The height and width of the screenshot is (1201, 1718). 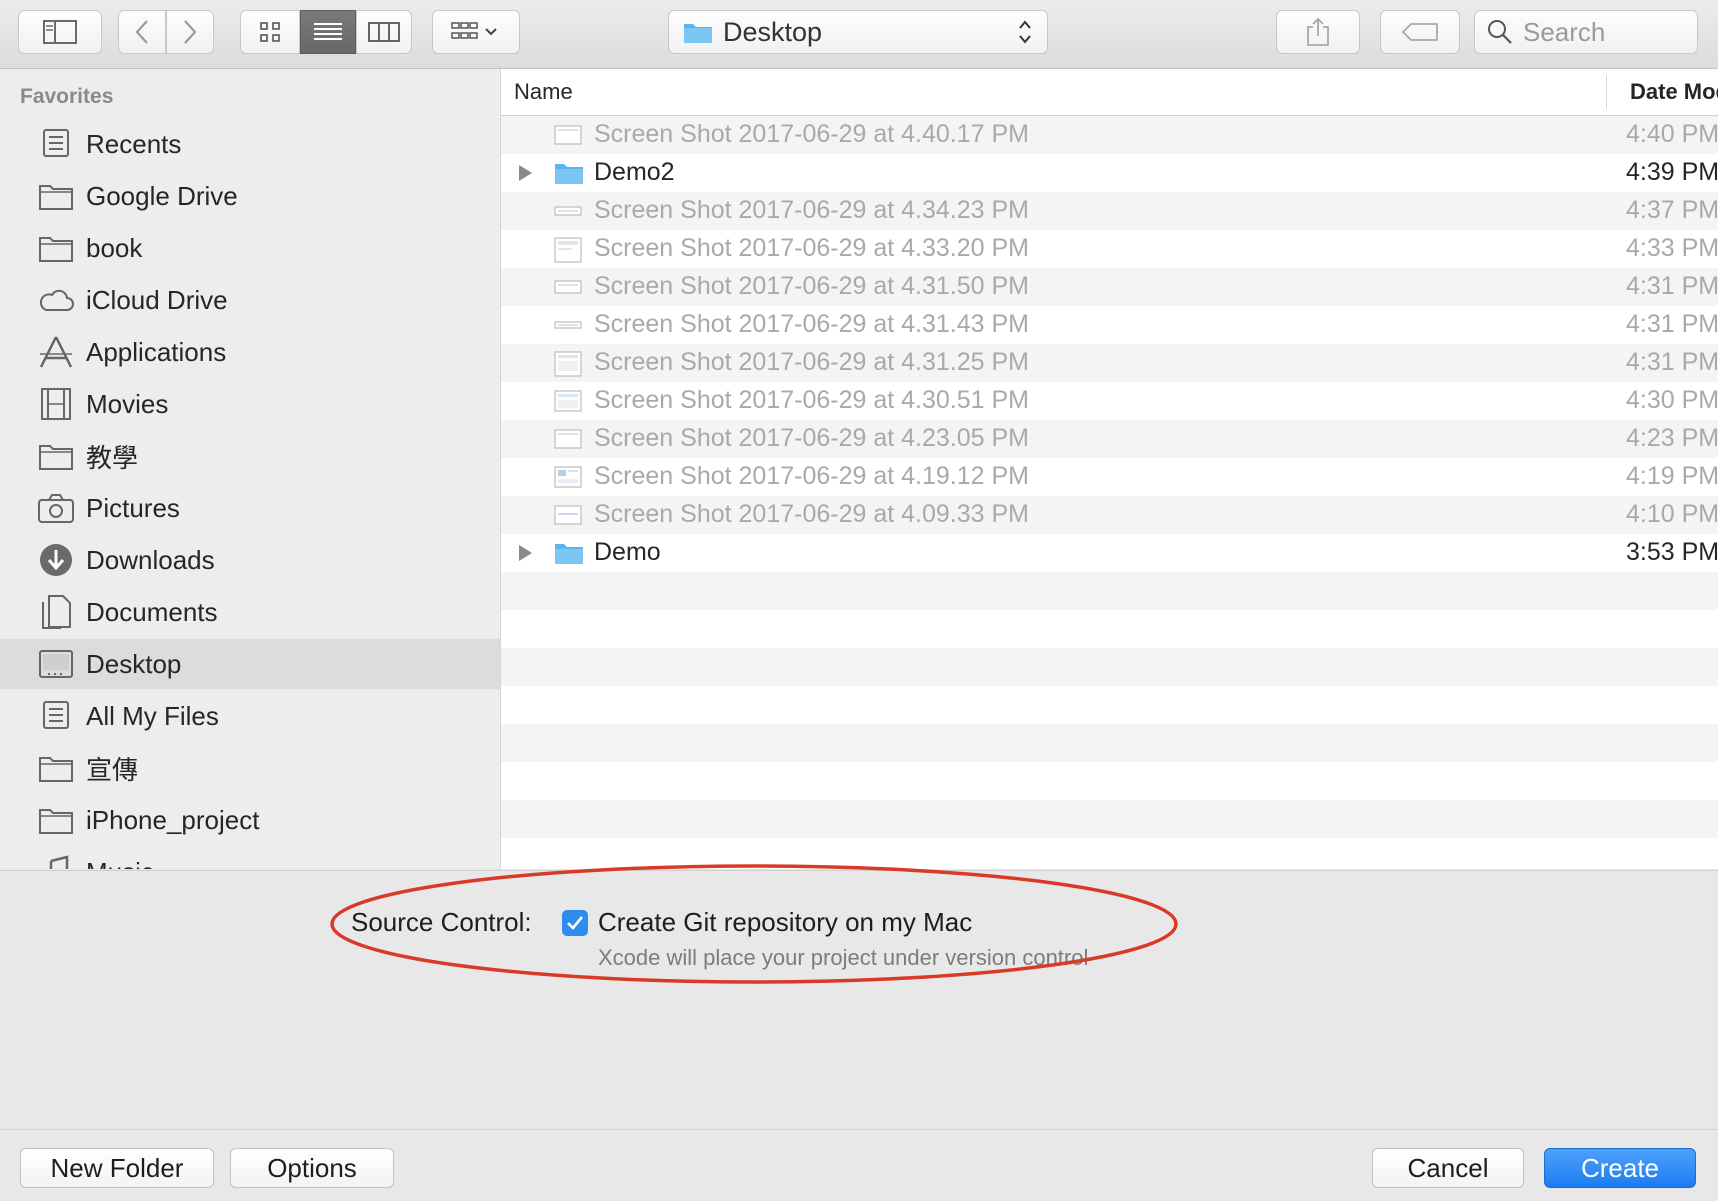 I want to click on sidebar-item-label: 教學, so click(x=112, y=457).